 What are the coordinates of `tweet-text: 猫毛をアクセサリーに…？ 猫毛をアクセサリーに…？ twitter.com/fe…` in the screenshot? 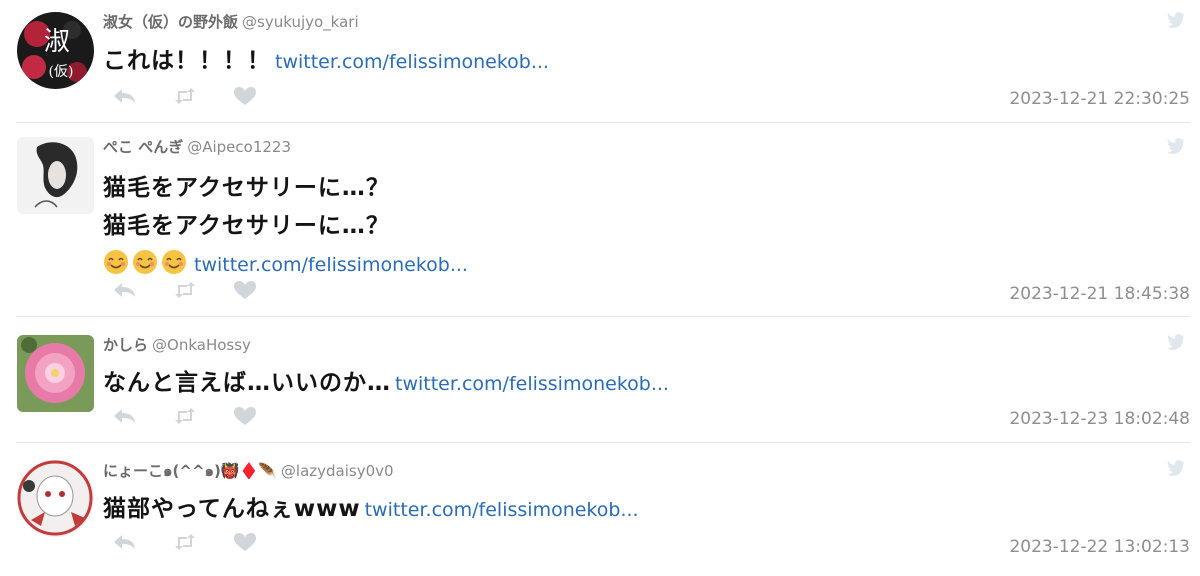 It's located at (285, 226).